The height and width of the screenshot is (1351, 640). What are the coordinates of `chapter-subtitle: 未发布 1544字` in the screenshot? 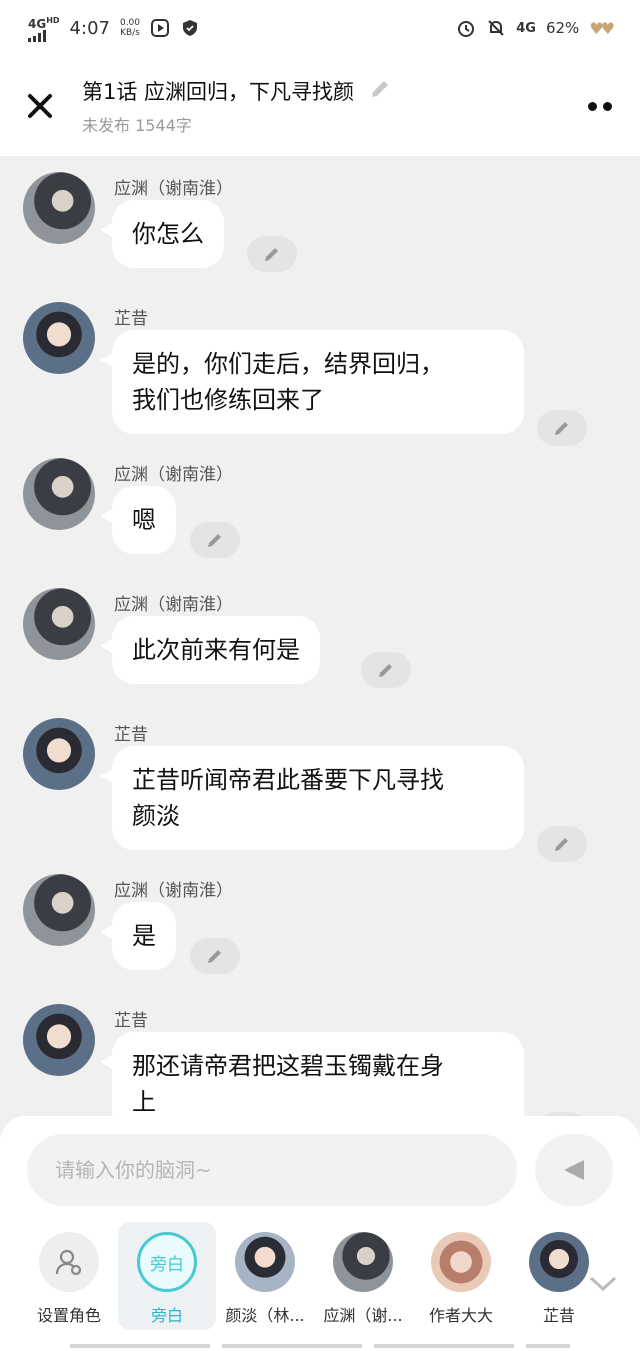 It's located at (137, 125).